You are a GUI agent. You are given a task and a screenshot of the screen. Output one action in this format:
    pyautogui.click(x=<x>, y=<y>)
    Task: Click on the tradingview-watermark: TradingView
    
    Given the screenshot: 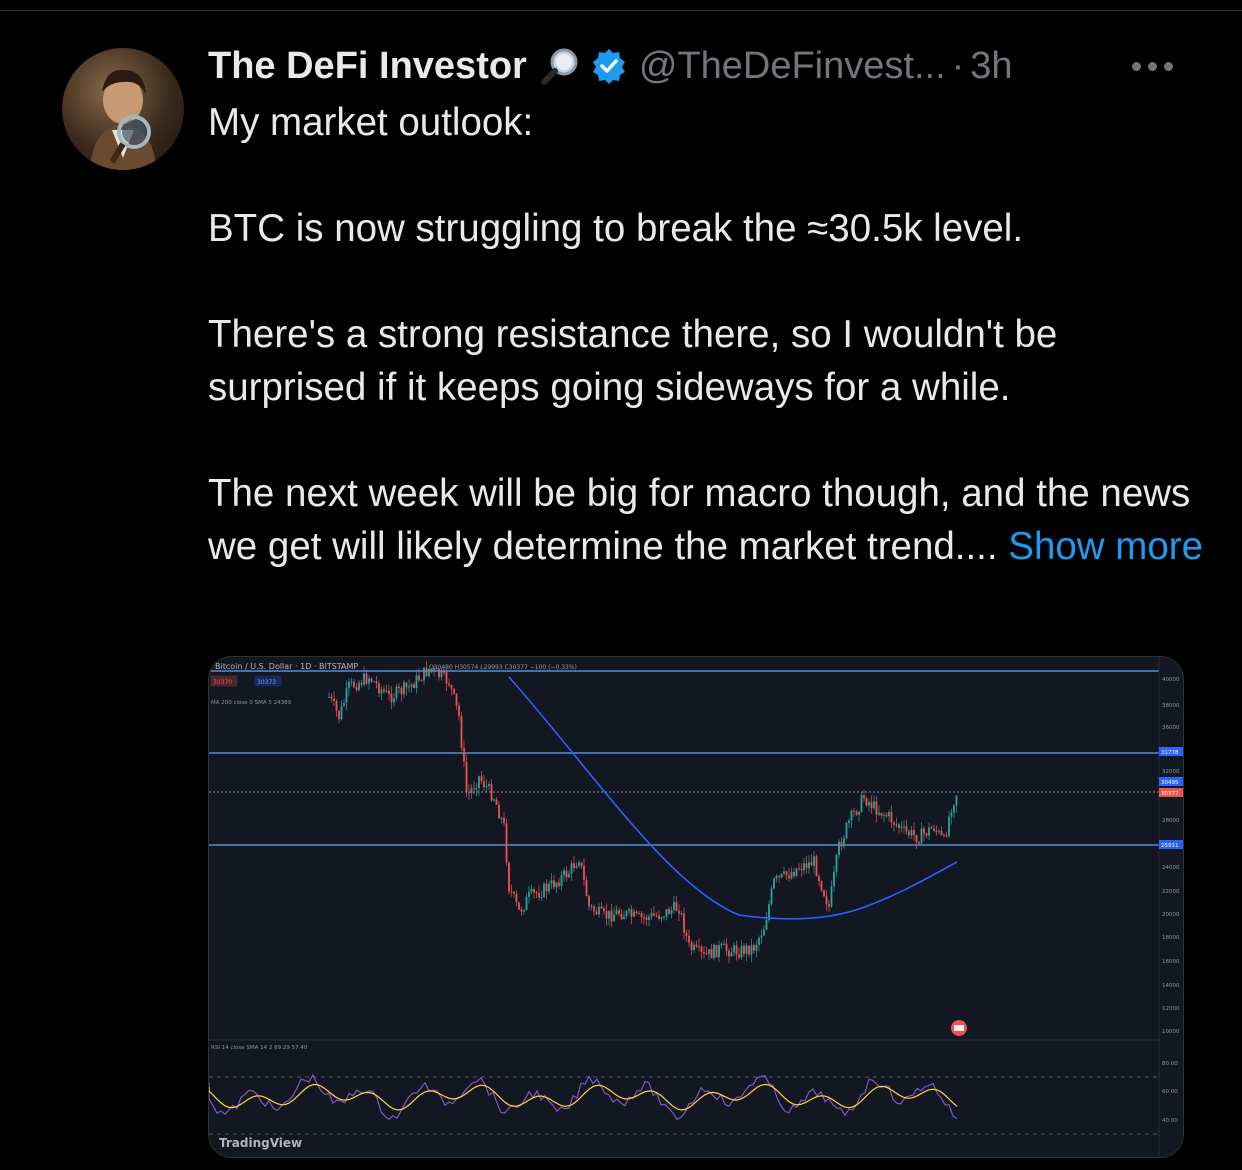 What is the action you would take?
    pyautogui.click(x=260, y=1143)
    